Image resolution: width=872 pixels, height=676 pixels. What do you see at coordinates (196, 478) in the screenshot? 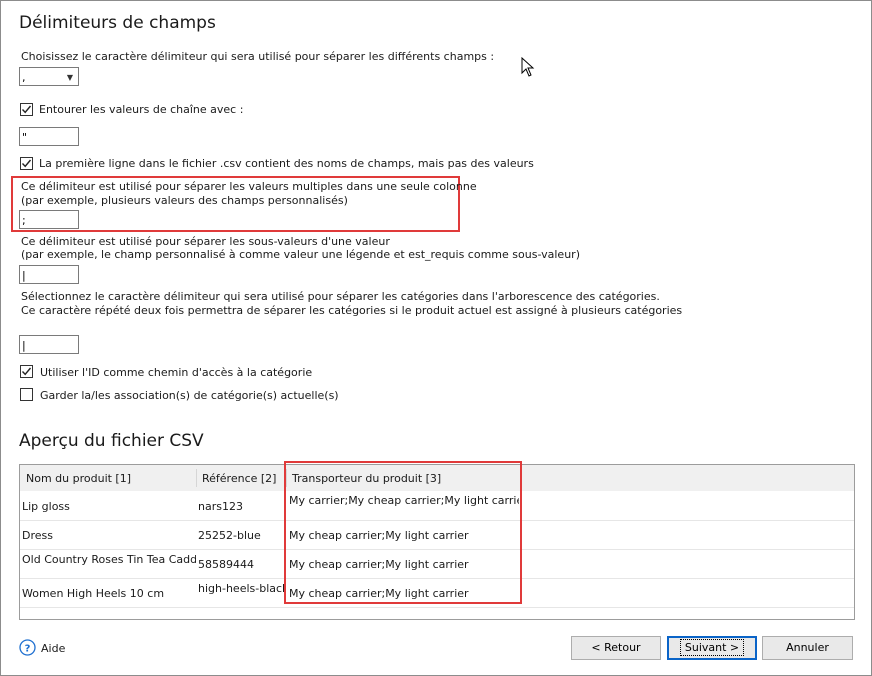
I see `header-divider` at bounding box center [196, 478].